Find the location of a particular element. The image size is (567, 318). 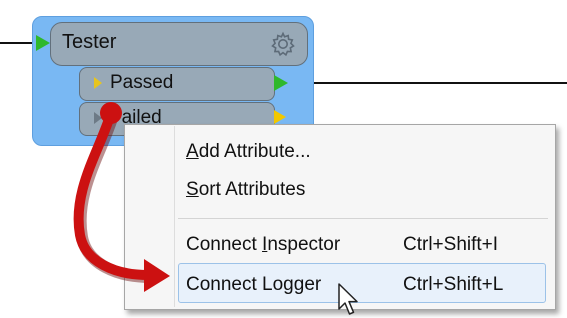

menu-item-sort-attributes-label: Sort Attributes is located at coordinates (246, 189).